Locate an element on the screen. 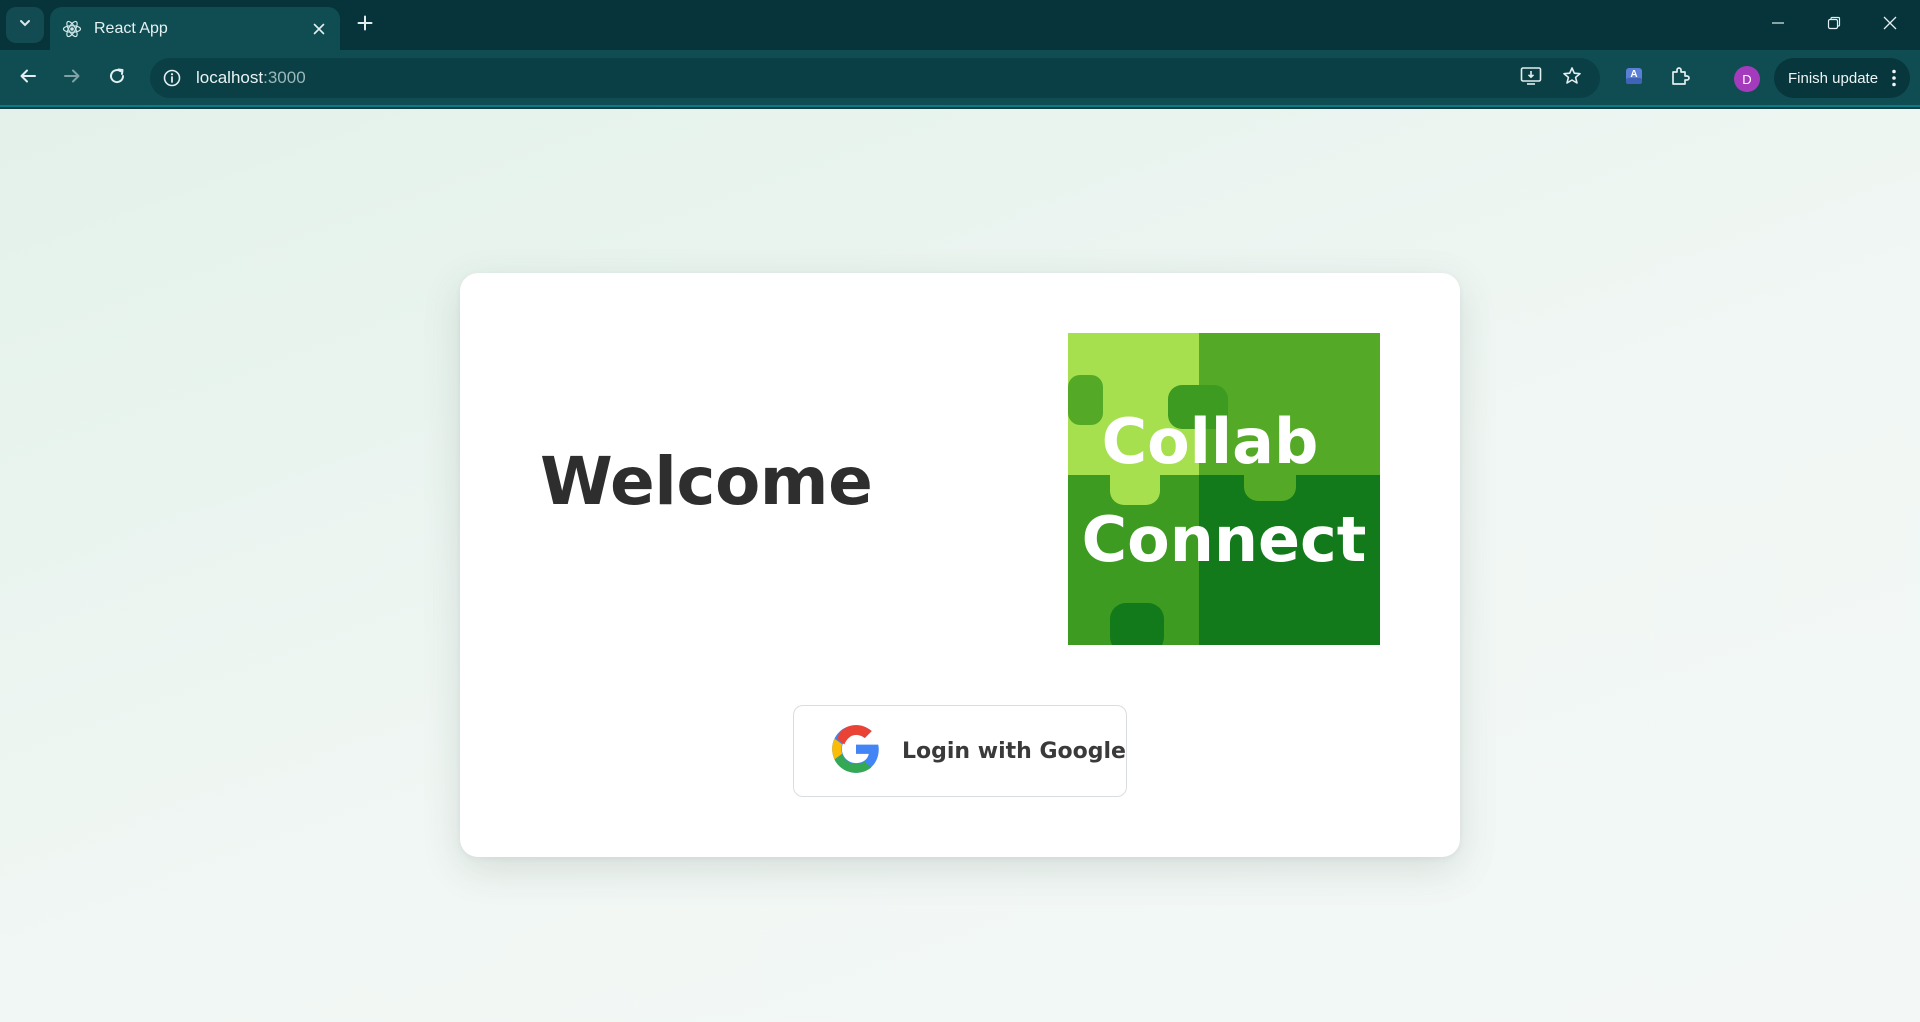  tab-strip: React App is located at coordinates (960, 25).